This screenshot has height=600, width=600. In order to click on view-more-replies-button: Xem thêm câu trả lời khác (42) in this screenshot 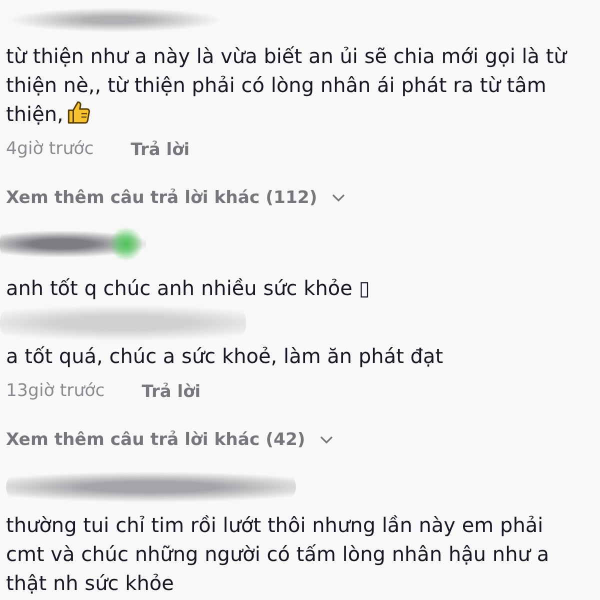, I will do `click(170, 440)`.